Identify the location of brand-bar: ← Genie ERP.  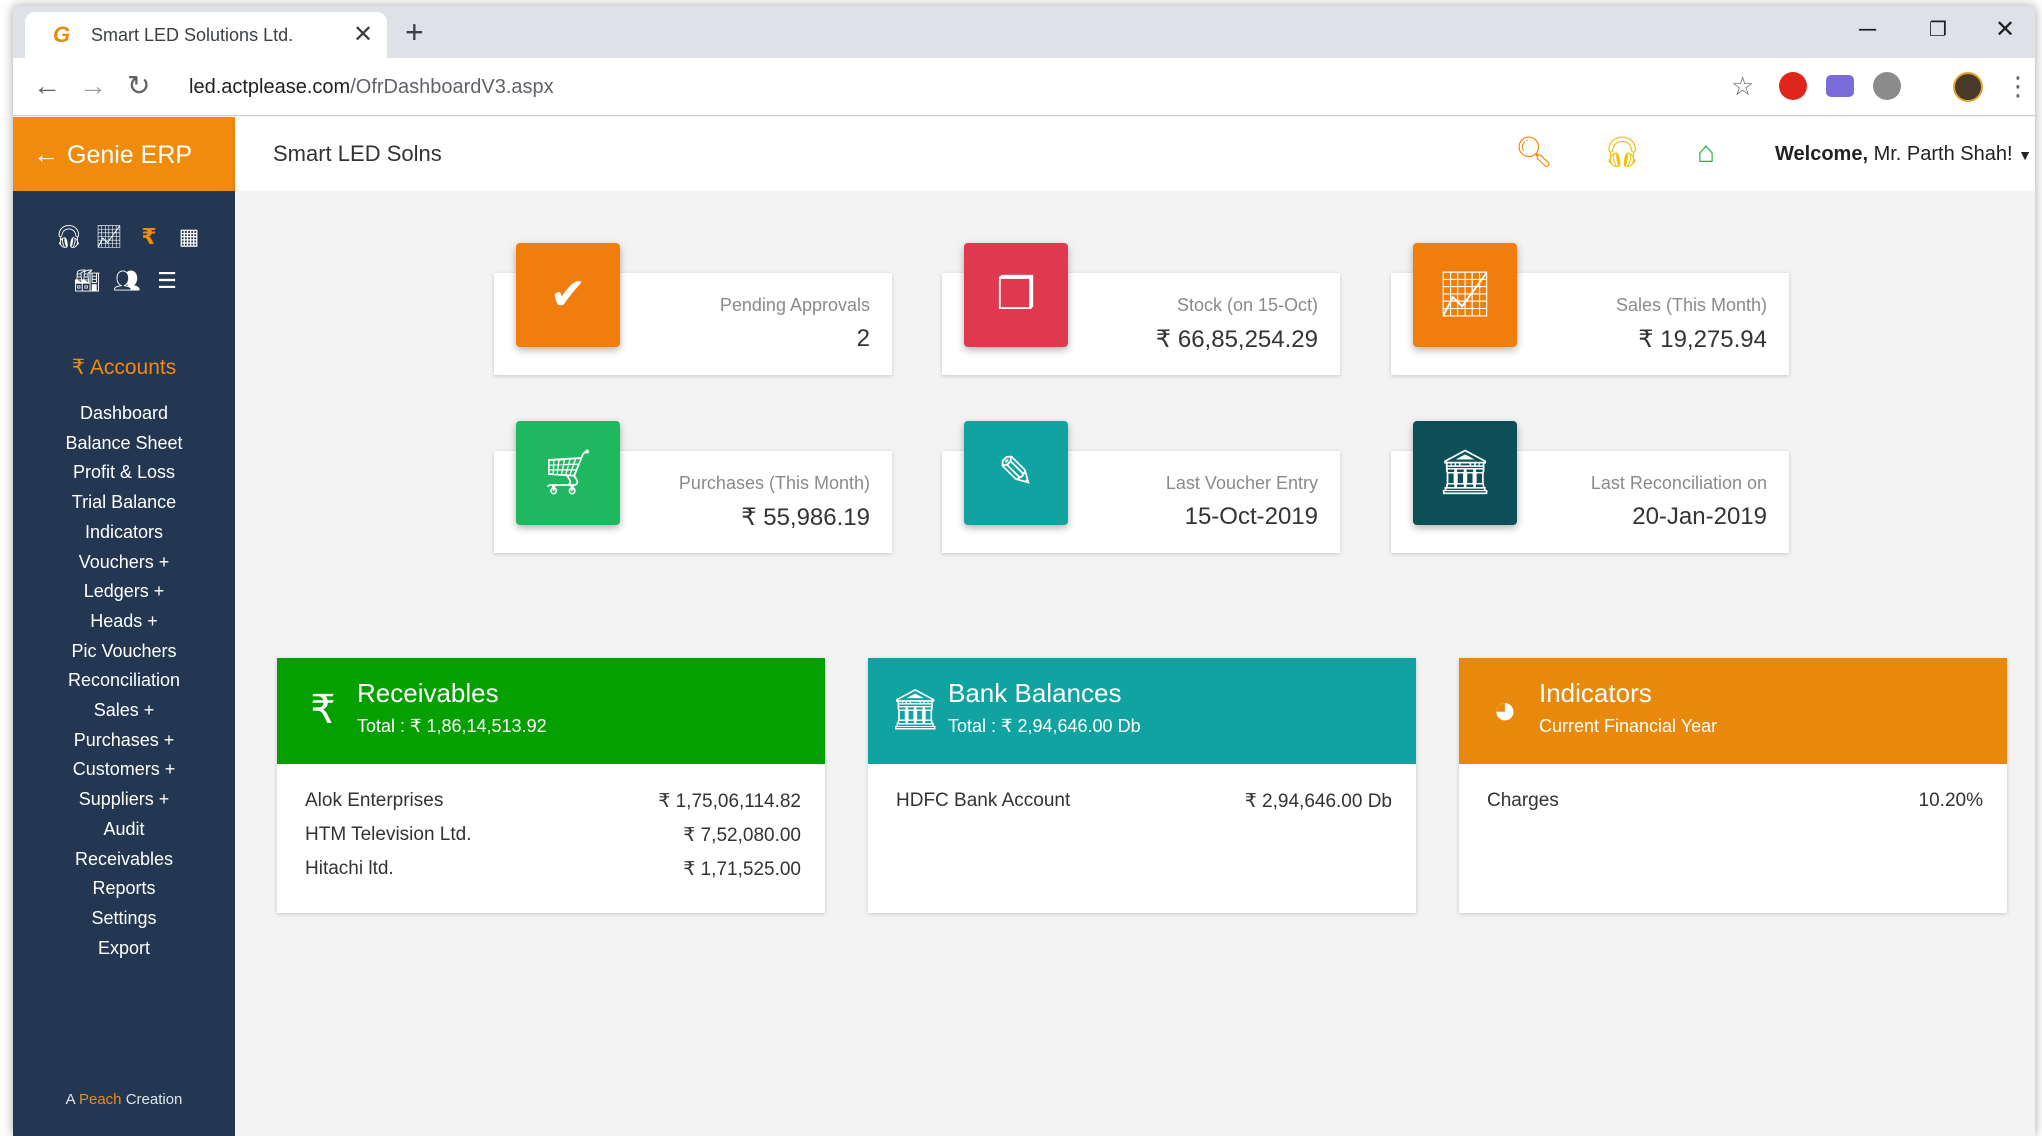
(124, 154).